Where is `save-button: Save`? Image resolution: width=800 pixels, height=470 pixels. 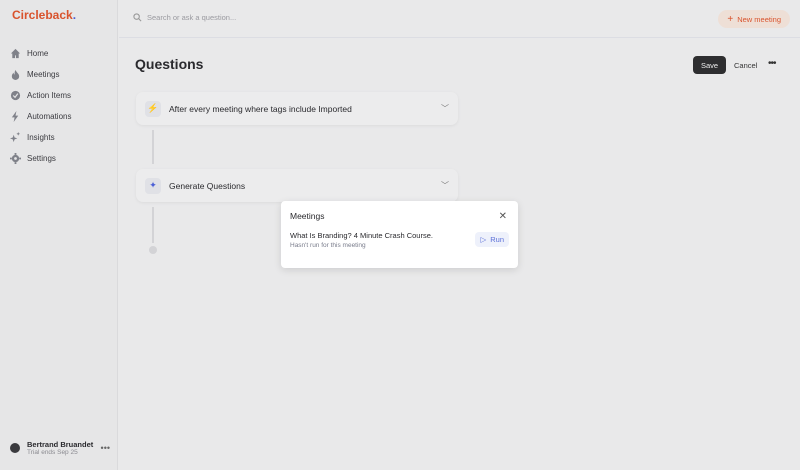
save-button: Save is located at coordinates (709, 65).